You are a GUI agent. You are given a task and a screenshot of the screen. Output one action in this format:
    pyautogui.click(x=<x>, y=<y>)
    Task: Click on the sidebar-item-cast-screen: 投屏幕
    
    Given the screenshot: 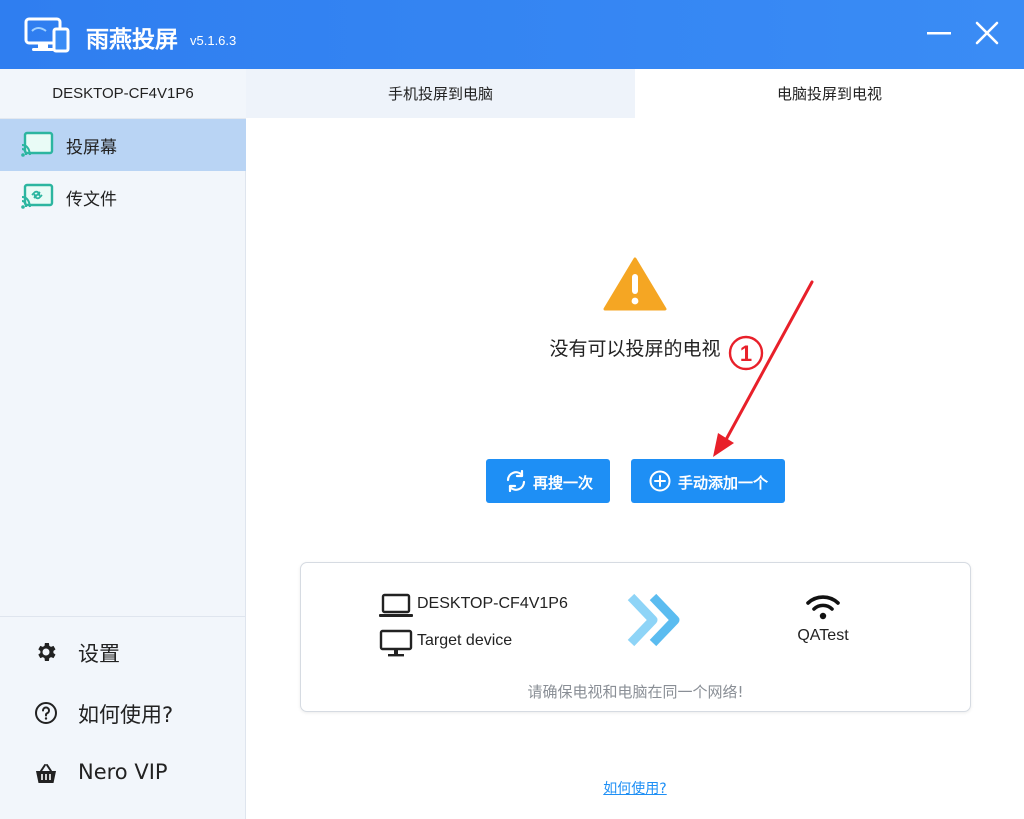 What is the action you would take?
    pyautogui.click(x=123, y=145)
    